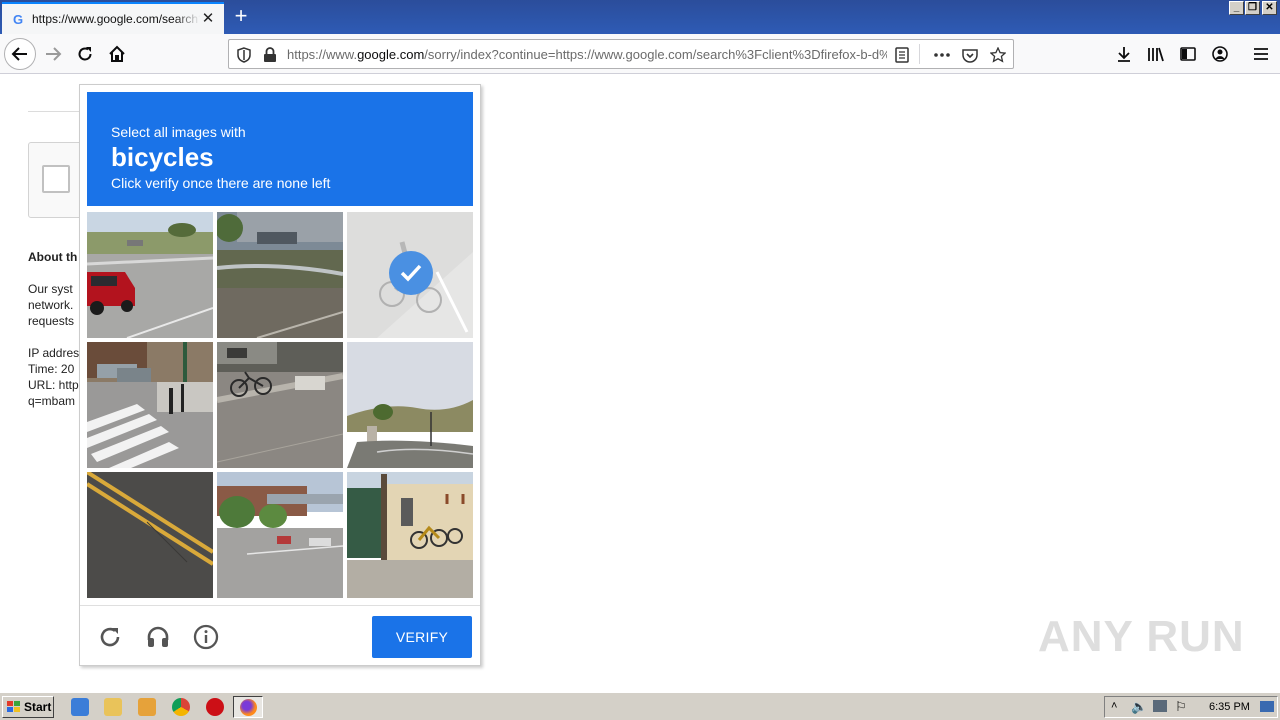 The width and height of the screenshot is (1280, 720). I want to click on download-icon, so click(1124, 54).